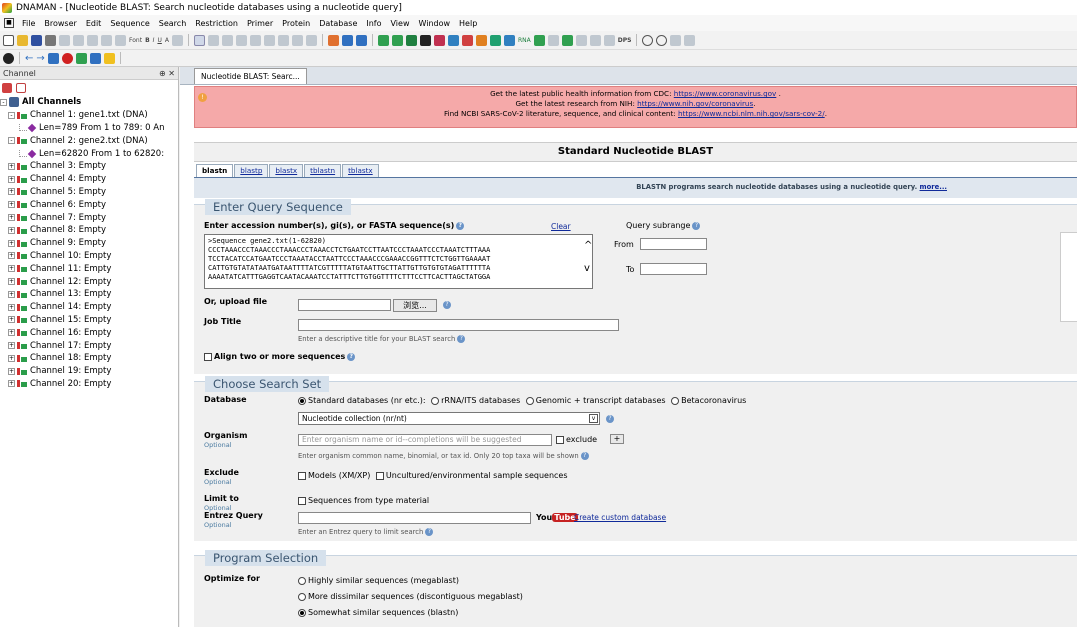  What do you see at coordinates (135, 40) in the screenshot?
I see `font-button: Font` at bounding box center [135, 40].